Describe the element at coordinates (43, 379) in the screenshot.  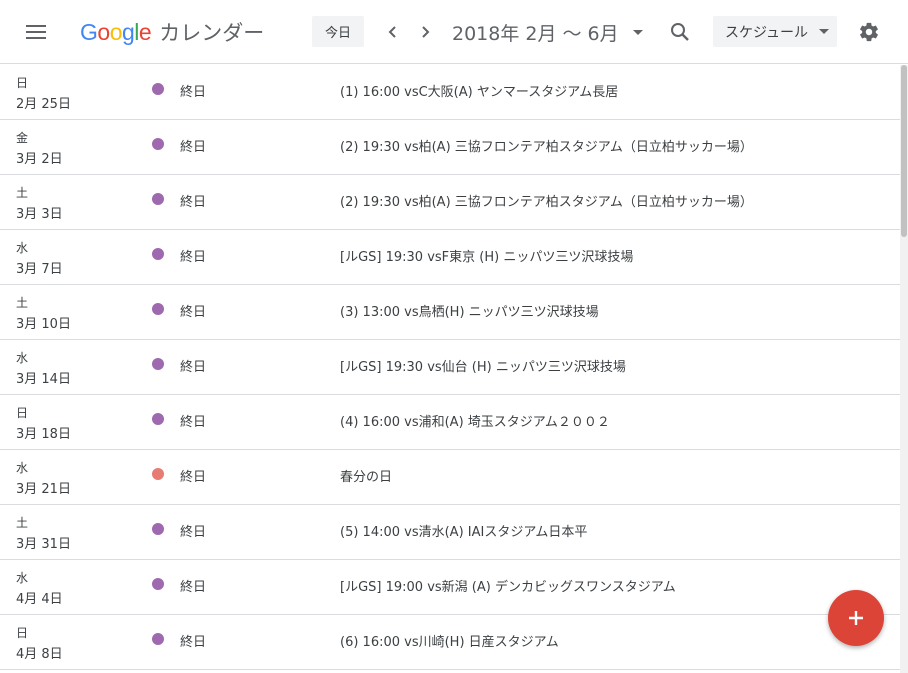
I see `event-date: 3月 14日` at that location.